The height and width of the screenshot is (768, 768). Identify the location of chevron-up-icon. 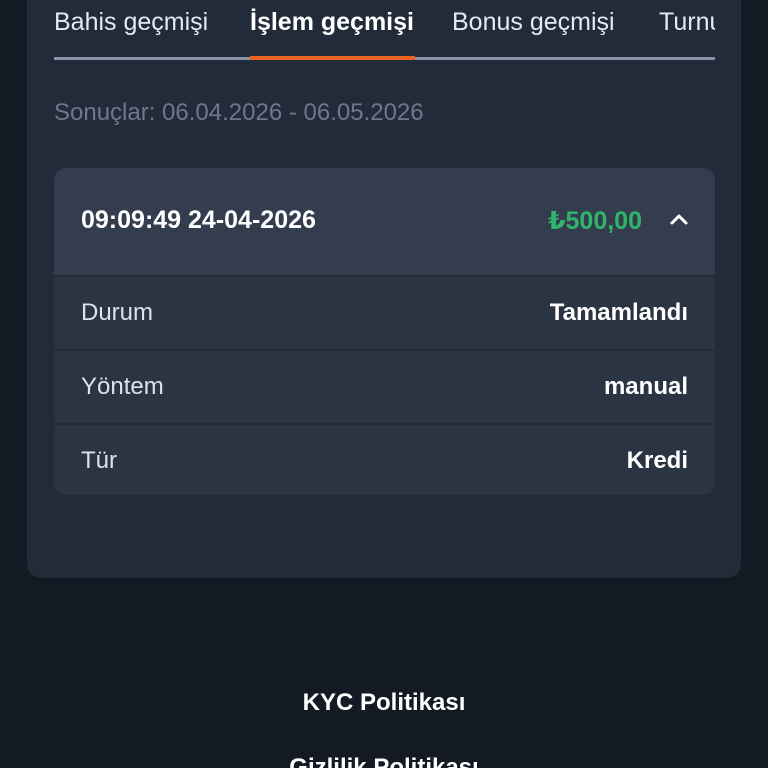
(679, 220).